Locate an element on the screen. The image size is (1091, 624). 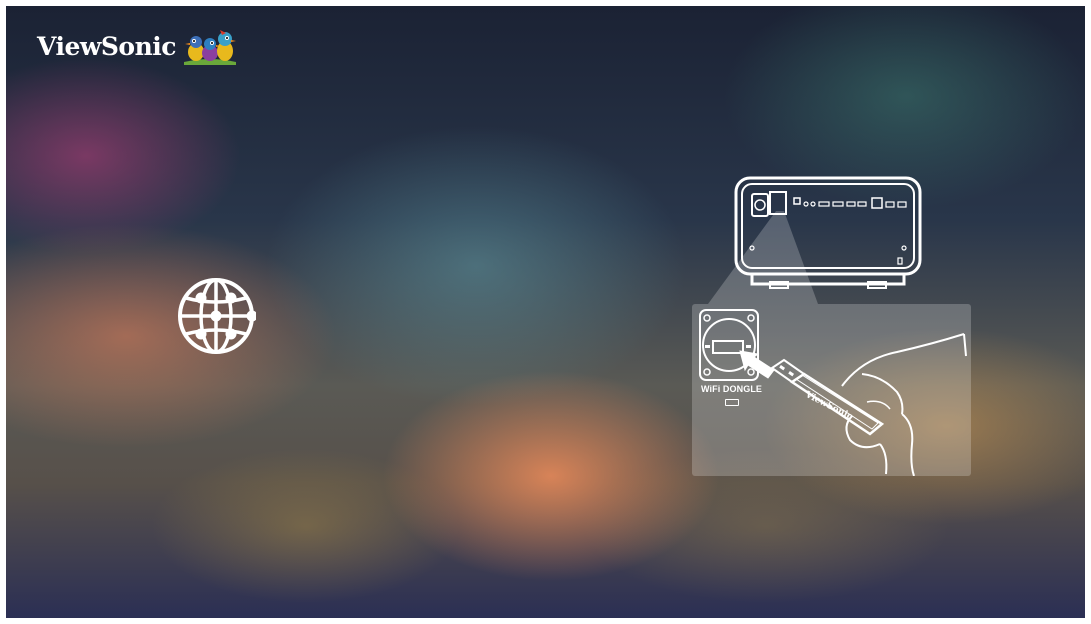
brand-logo: ViewSonic is located at coordinates (137, 46).